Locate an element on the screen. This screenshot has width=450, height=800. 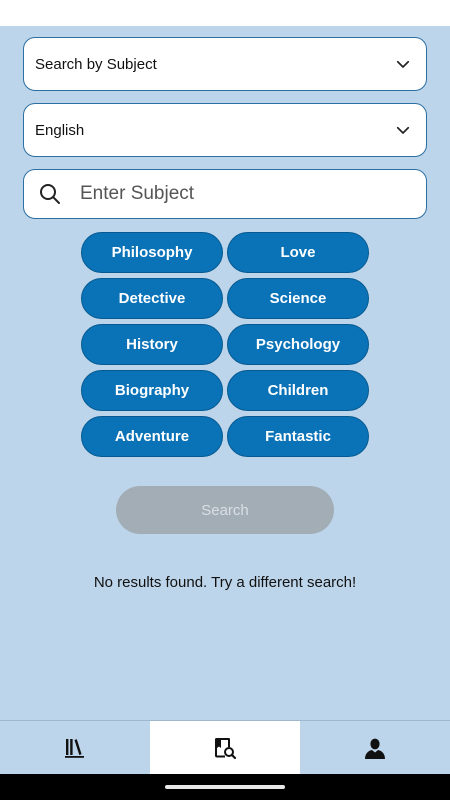
system-navigation-bar is located at coordinates (225, 787).